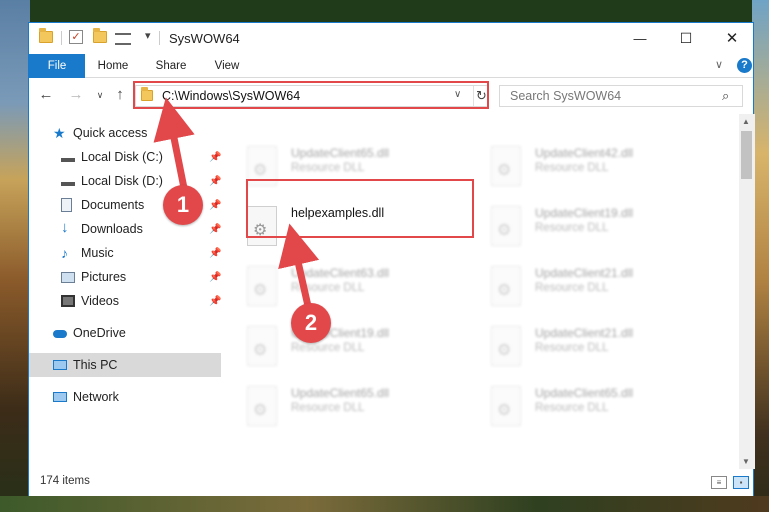  Describe the element at coordinates (311, 323) in the screenshot. I see `step-2-callout: 2` at that location.